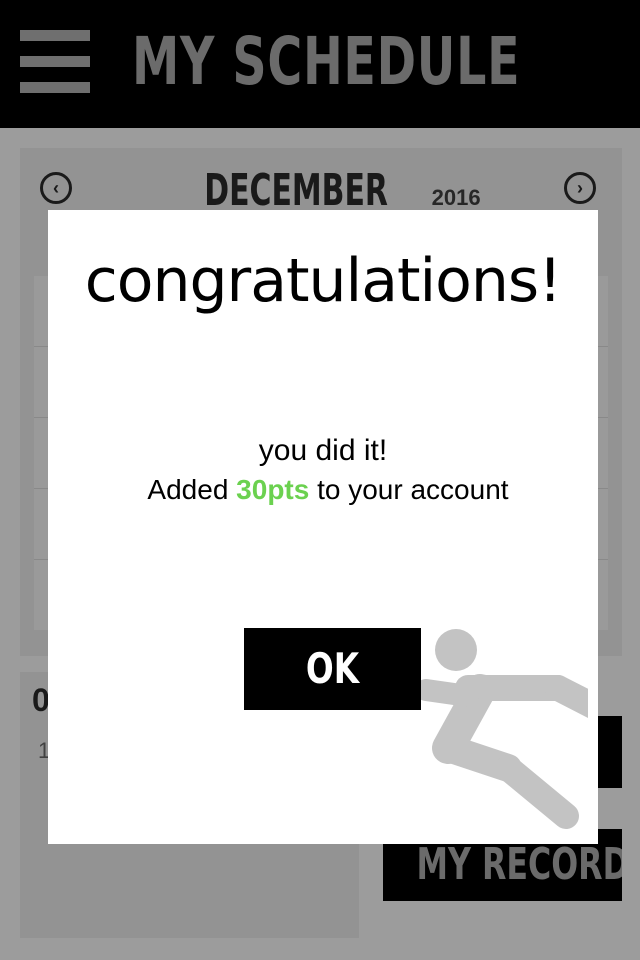  I want to click on running-person-icon, so click(501, 729).